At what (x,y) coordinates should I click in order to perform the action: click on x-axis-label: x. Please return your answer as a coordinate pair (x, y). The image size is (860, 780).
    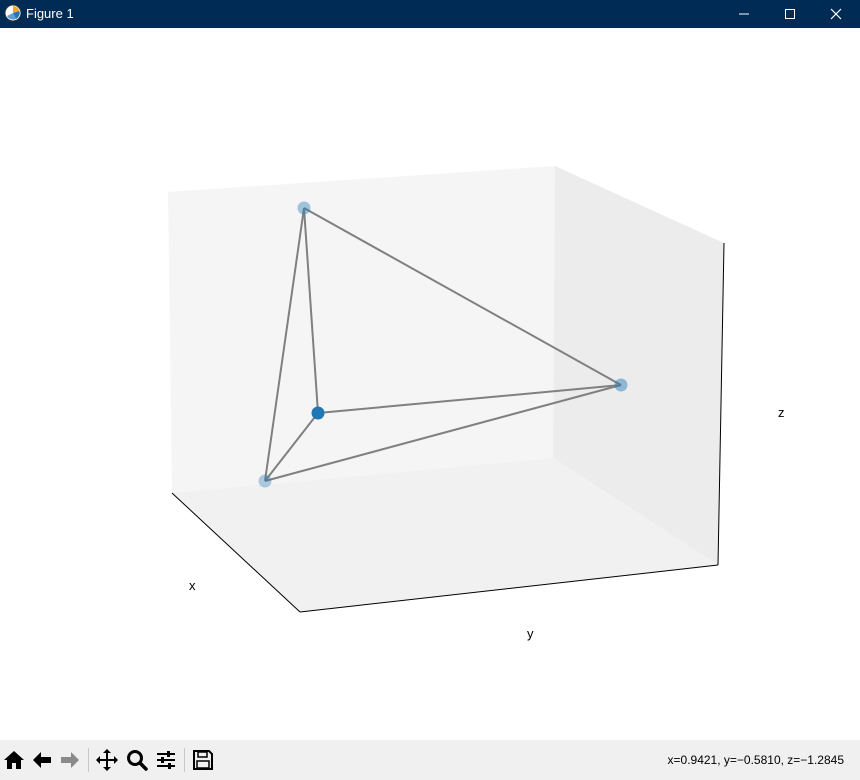
    Looking at the image, I should click on (192, 585).